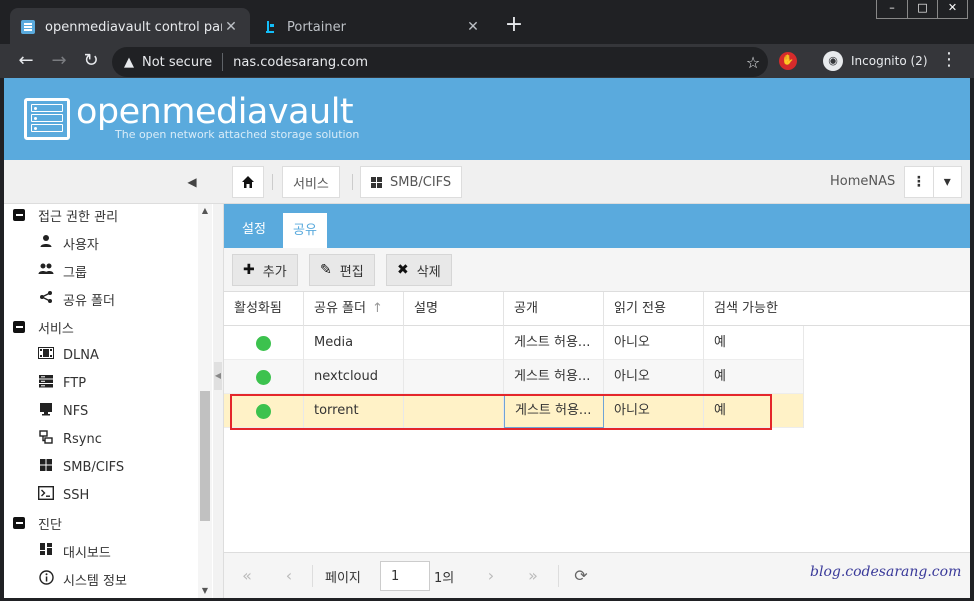 The image size is (974, 601). What do you see at coordinates (46, 551) in the screenshot?
I see `dashboard-icon` at bounding box center [46, 551].